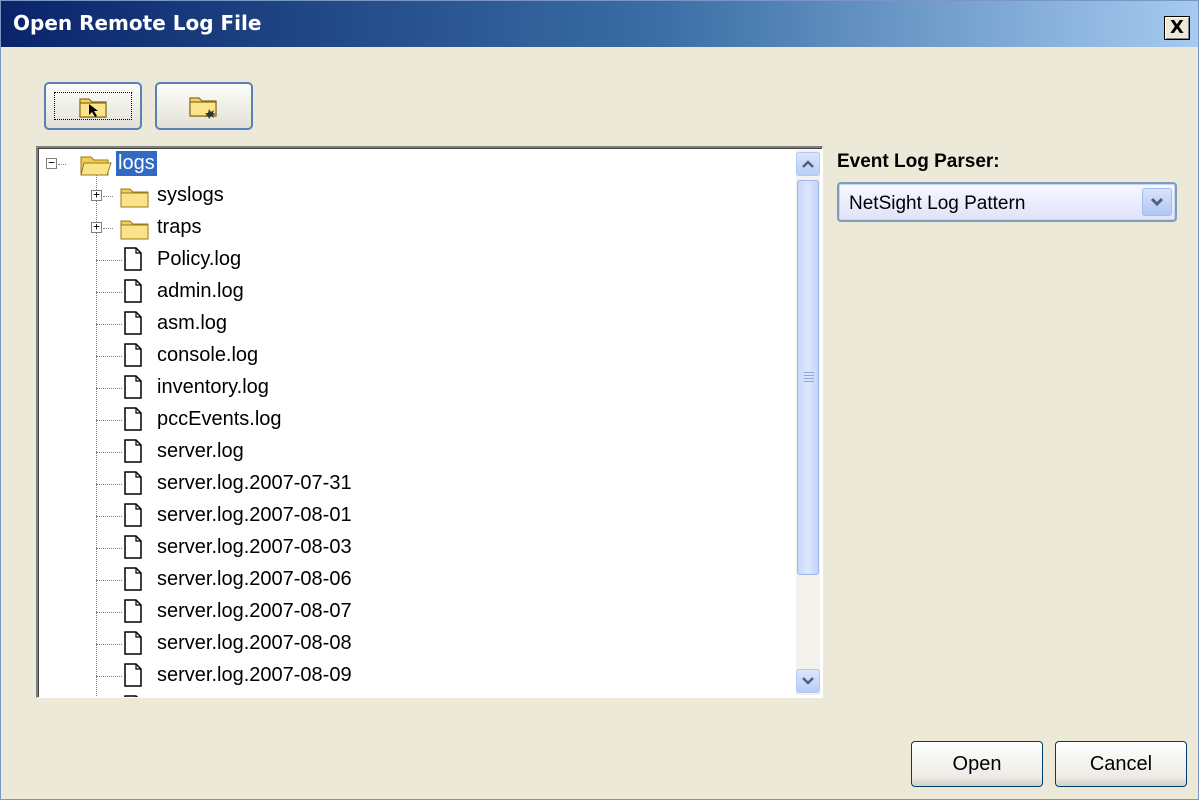  I want to click on tree-node-file: server.log.2007-08-01, so click(418, 516).